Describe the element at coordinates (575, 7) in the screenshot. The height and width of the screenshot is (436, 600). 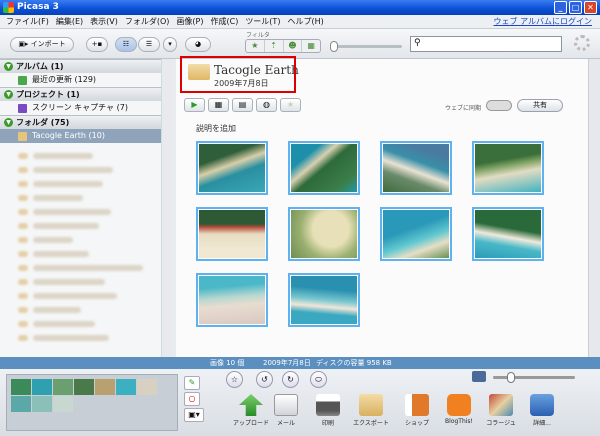
I see `maximize-button: □` at that location.